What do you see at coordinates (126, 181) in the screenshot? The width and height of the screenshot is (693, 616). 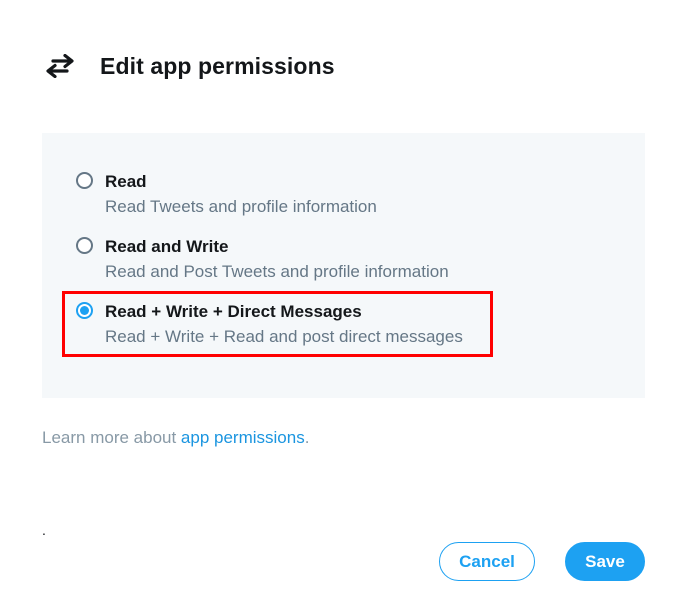 I see `permission-label: Read` at bounding box center [126, 181].